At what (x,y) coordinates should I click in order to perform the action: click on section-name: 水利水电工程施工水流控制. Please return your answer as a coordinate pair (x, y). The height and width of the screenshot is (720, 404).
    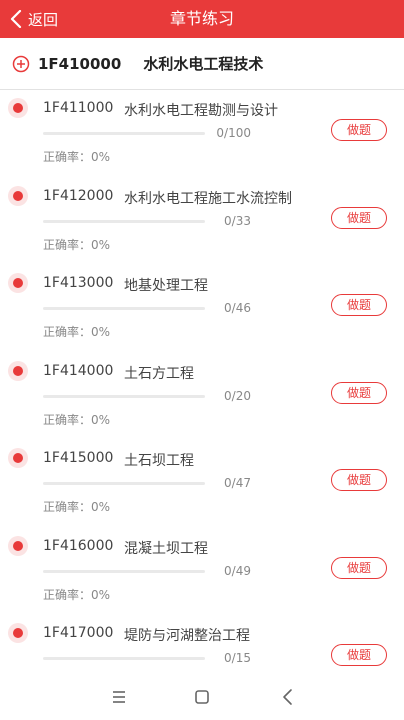
    Looking at the image, I should click on (208, 198).